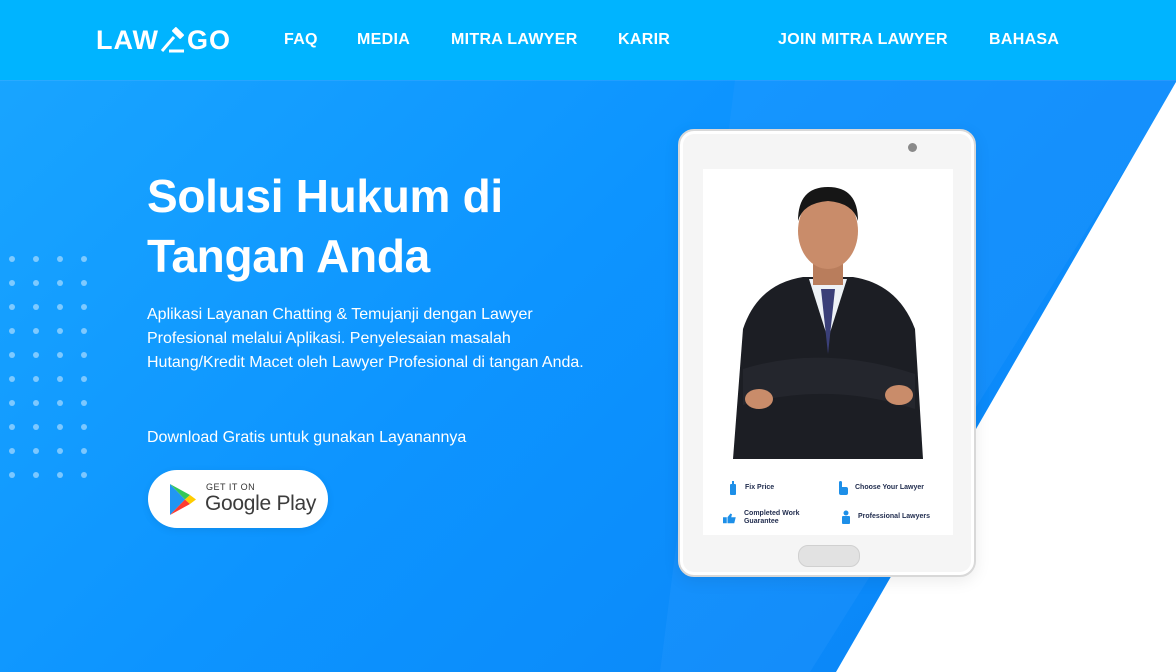 This screenshot has height=672, width=1176. Describe the element at coordinates (231, 487) in the screenshot. I see `google-play-small-text: GET IT ON` at that location.